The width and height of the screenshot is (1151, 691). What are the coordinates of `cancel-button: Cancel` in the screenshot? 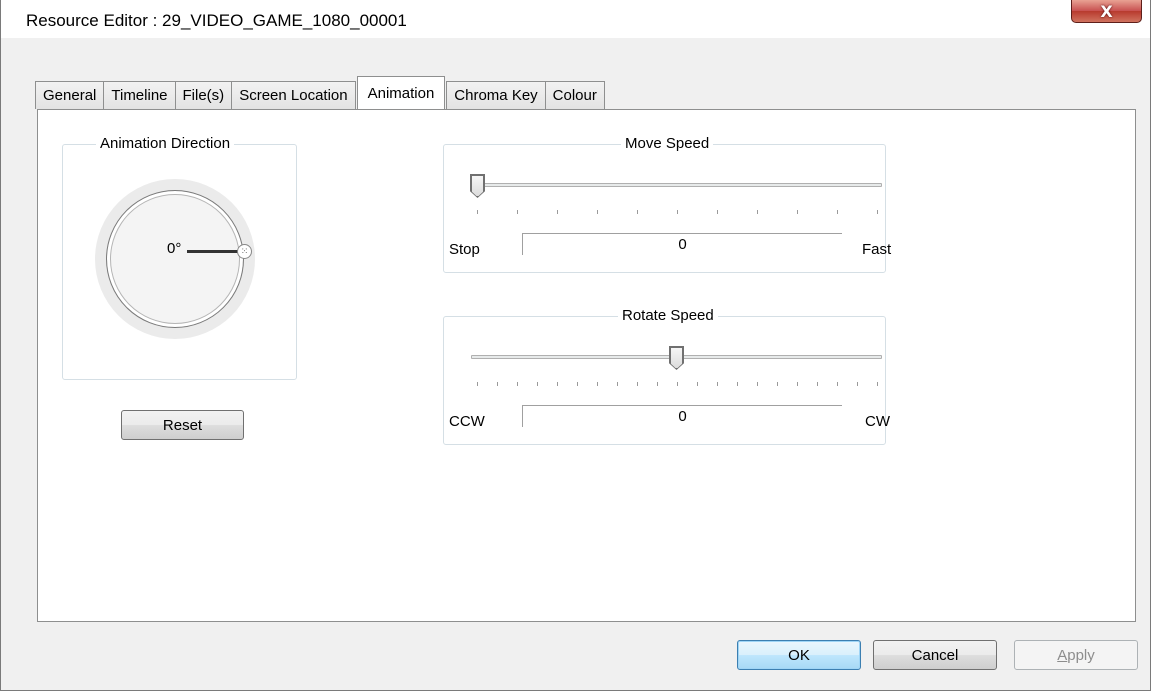 It's located at (935, 655).